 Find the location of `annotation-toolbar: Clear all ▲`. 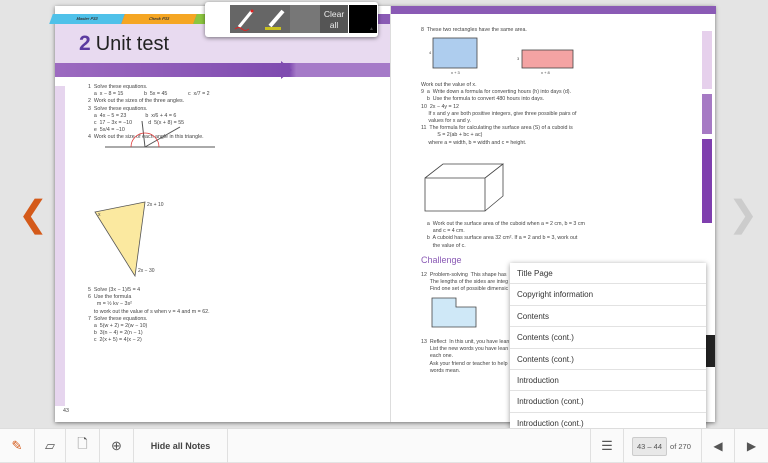

annotation-toolbar: Clear all ▲ is located at coordinates (291, 19).